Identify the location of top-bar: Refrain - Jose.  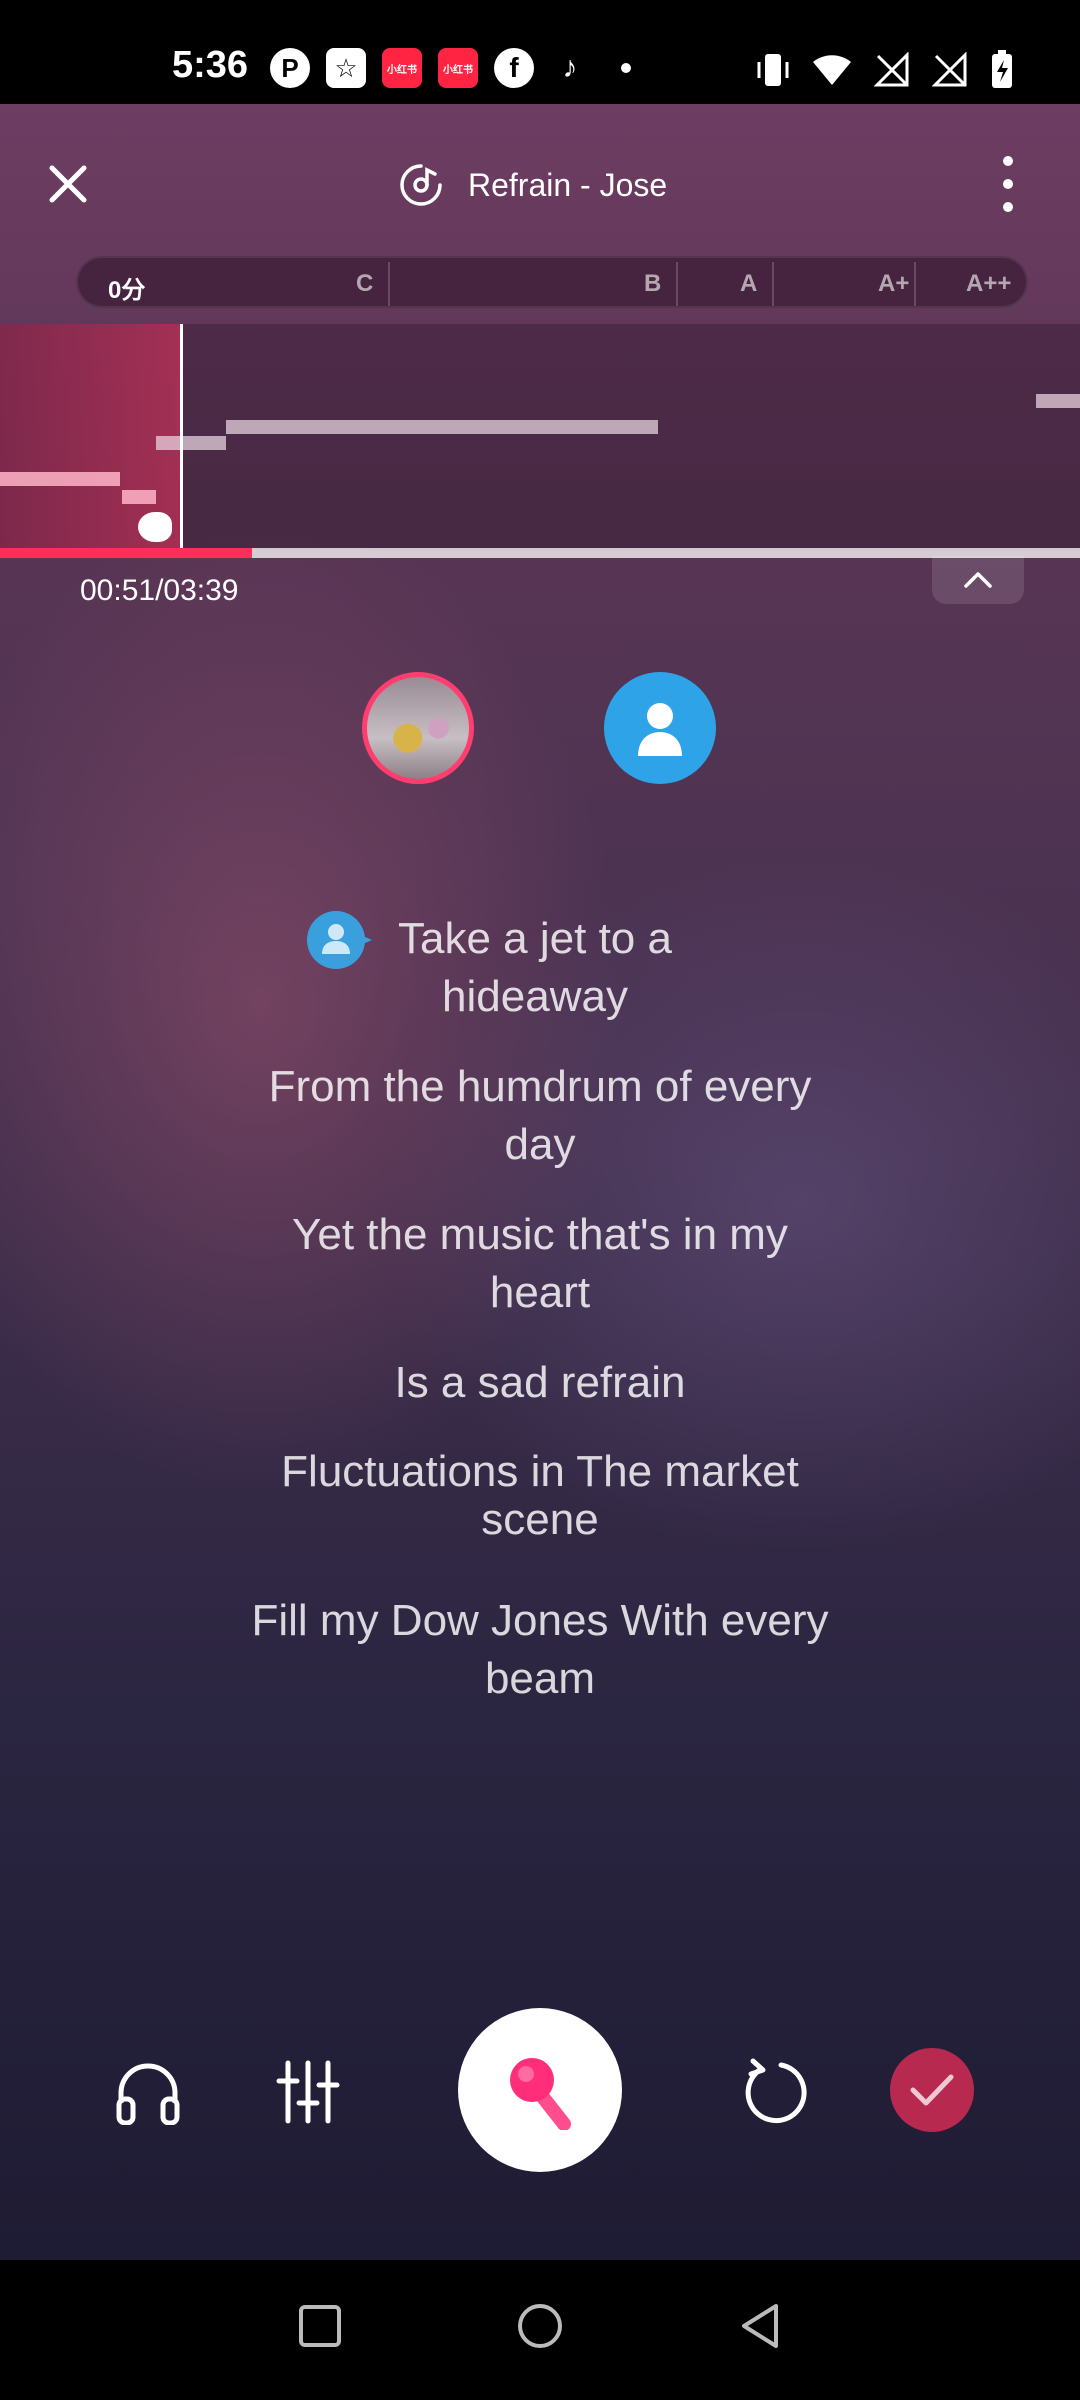
(540, 184).